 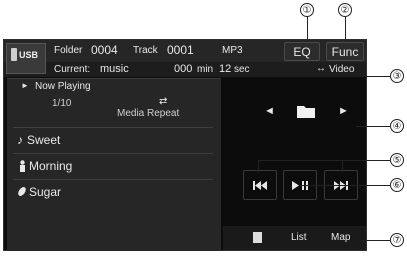 What do you see at coordinates (145, 50) in the screenshot?
I see `track-label: Track` at bounding box center [145, 50].